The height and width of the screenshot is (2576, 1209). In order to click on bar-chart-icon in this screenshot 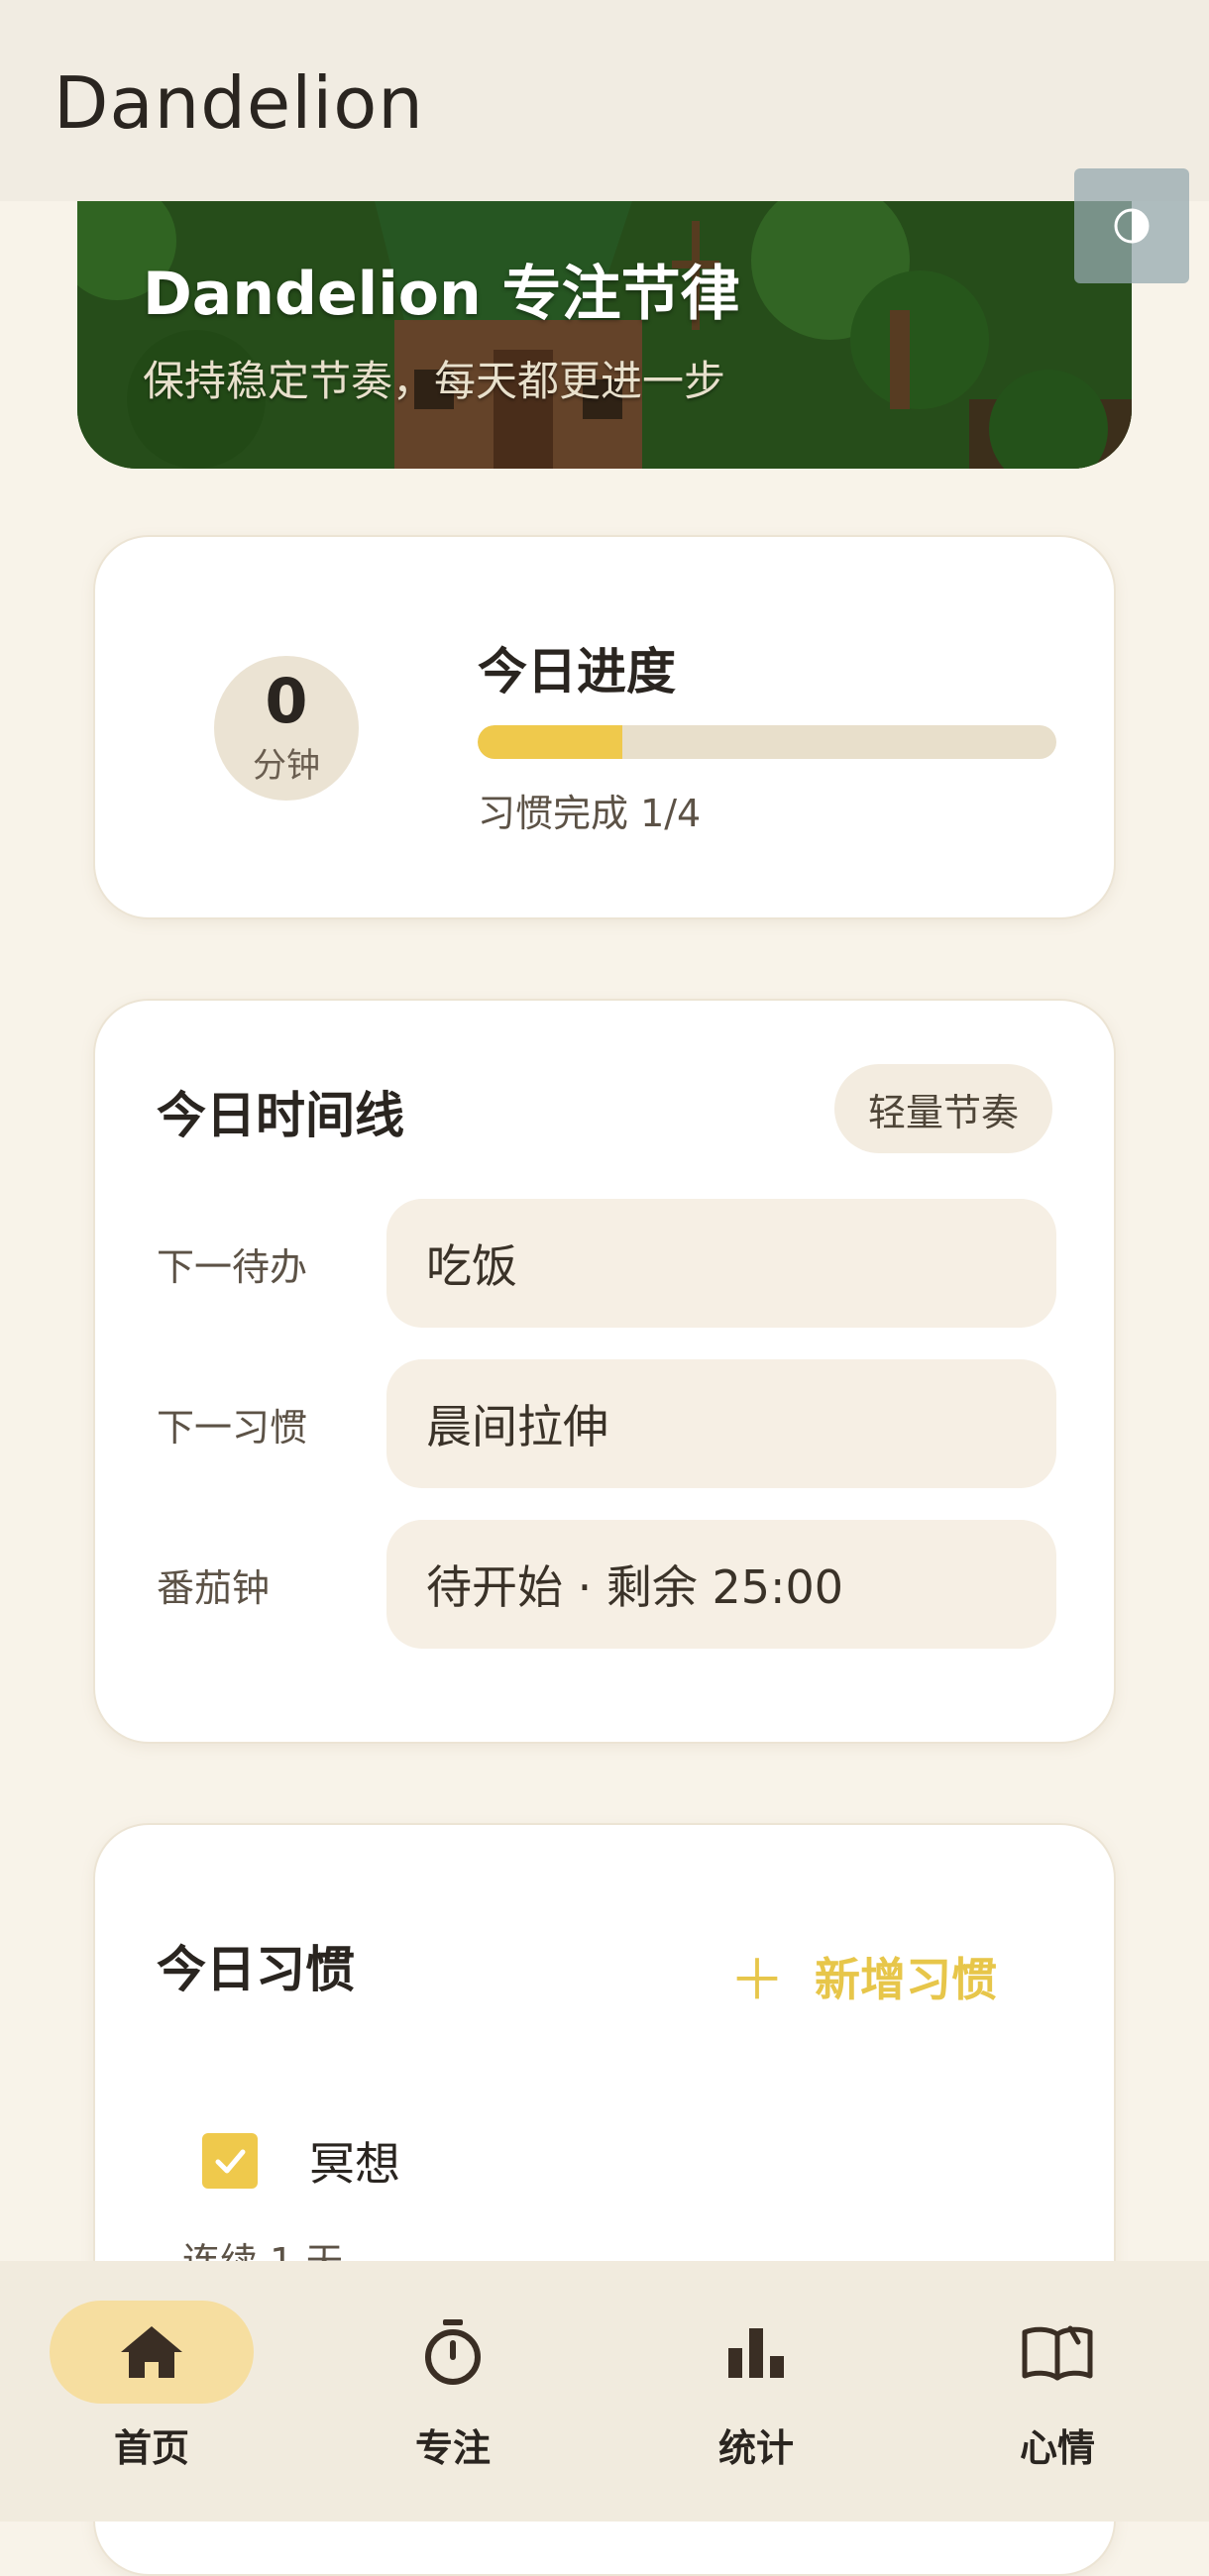, I will do `click(756, 2353)`.